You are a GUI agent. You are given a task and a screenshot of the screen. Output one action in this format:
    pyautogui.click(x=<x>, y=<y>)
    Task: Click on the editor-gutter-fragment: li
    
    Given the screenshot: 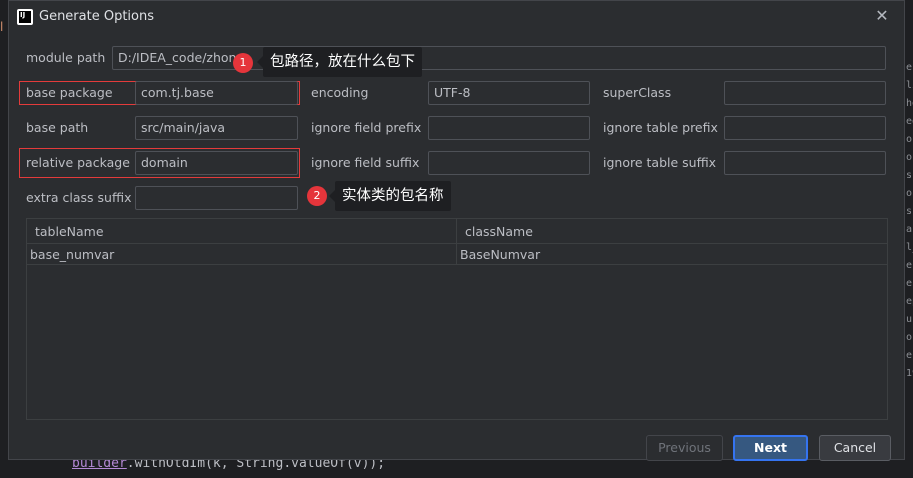 What is the action you would take?
    pyautogui.click(x=909, y=85)
    